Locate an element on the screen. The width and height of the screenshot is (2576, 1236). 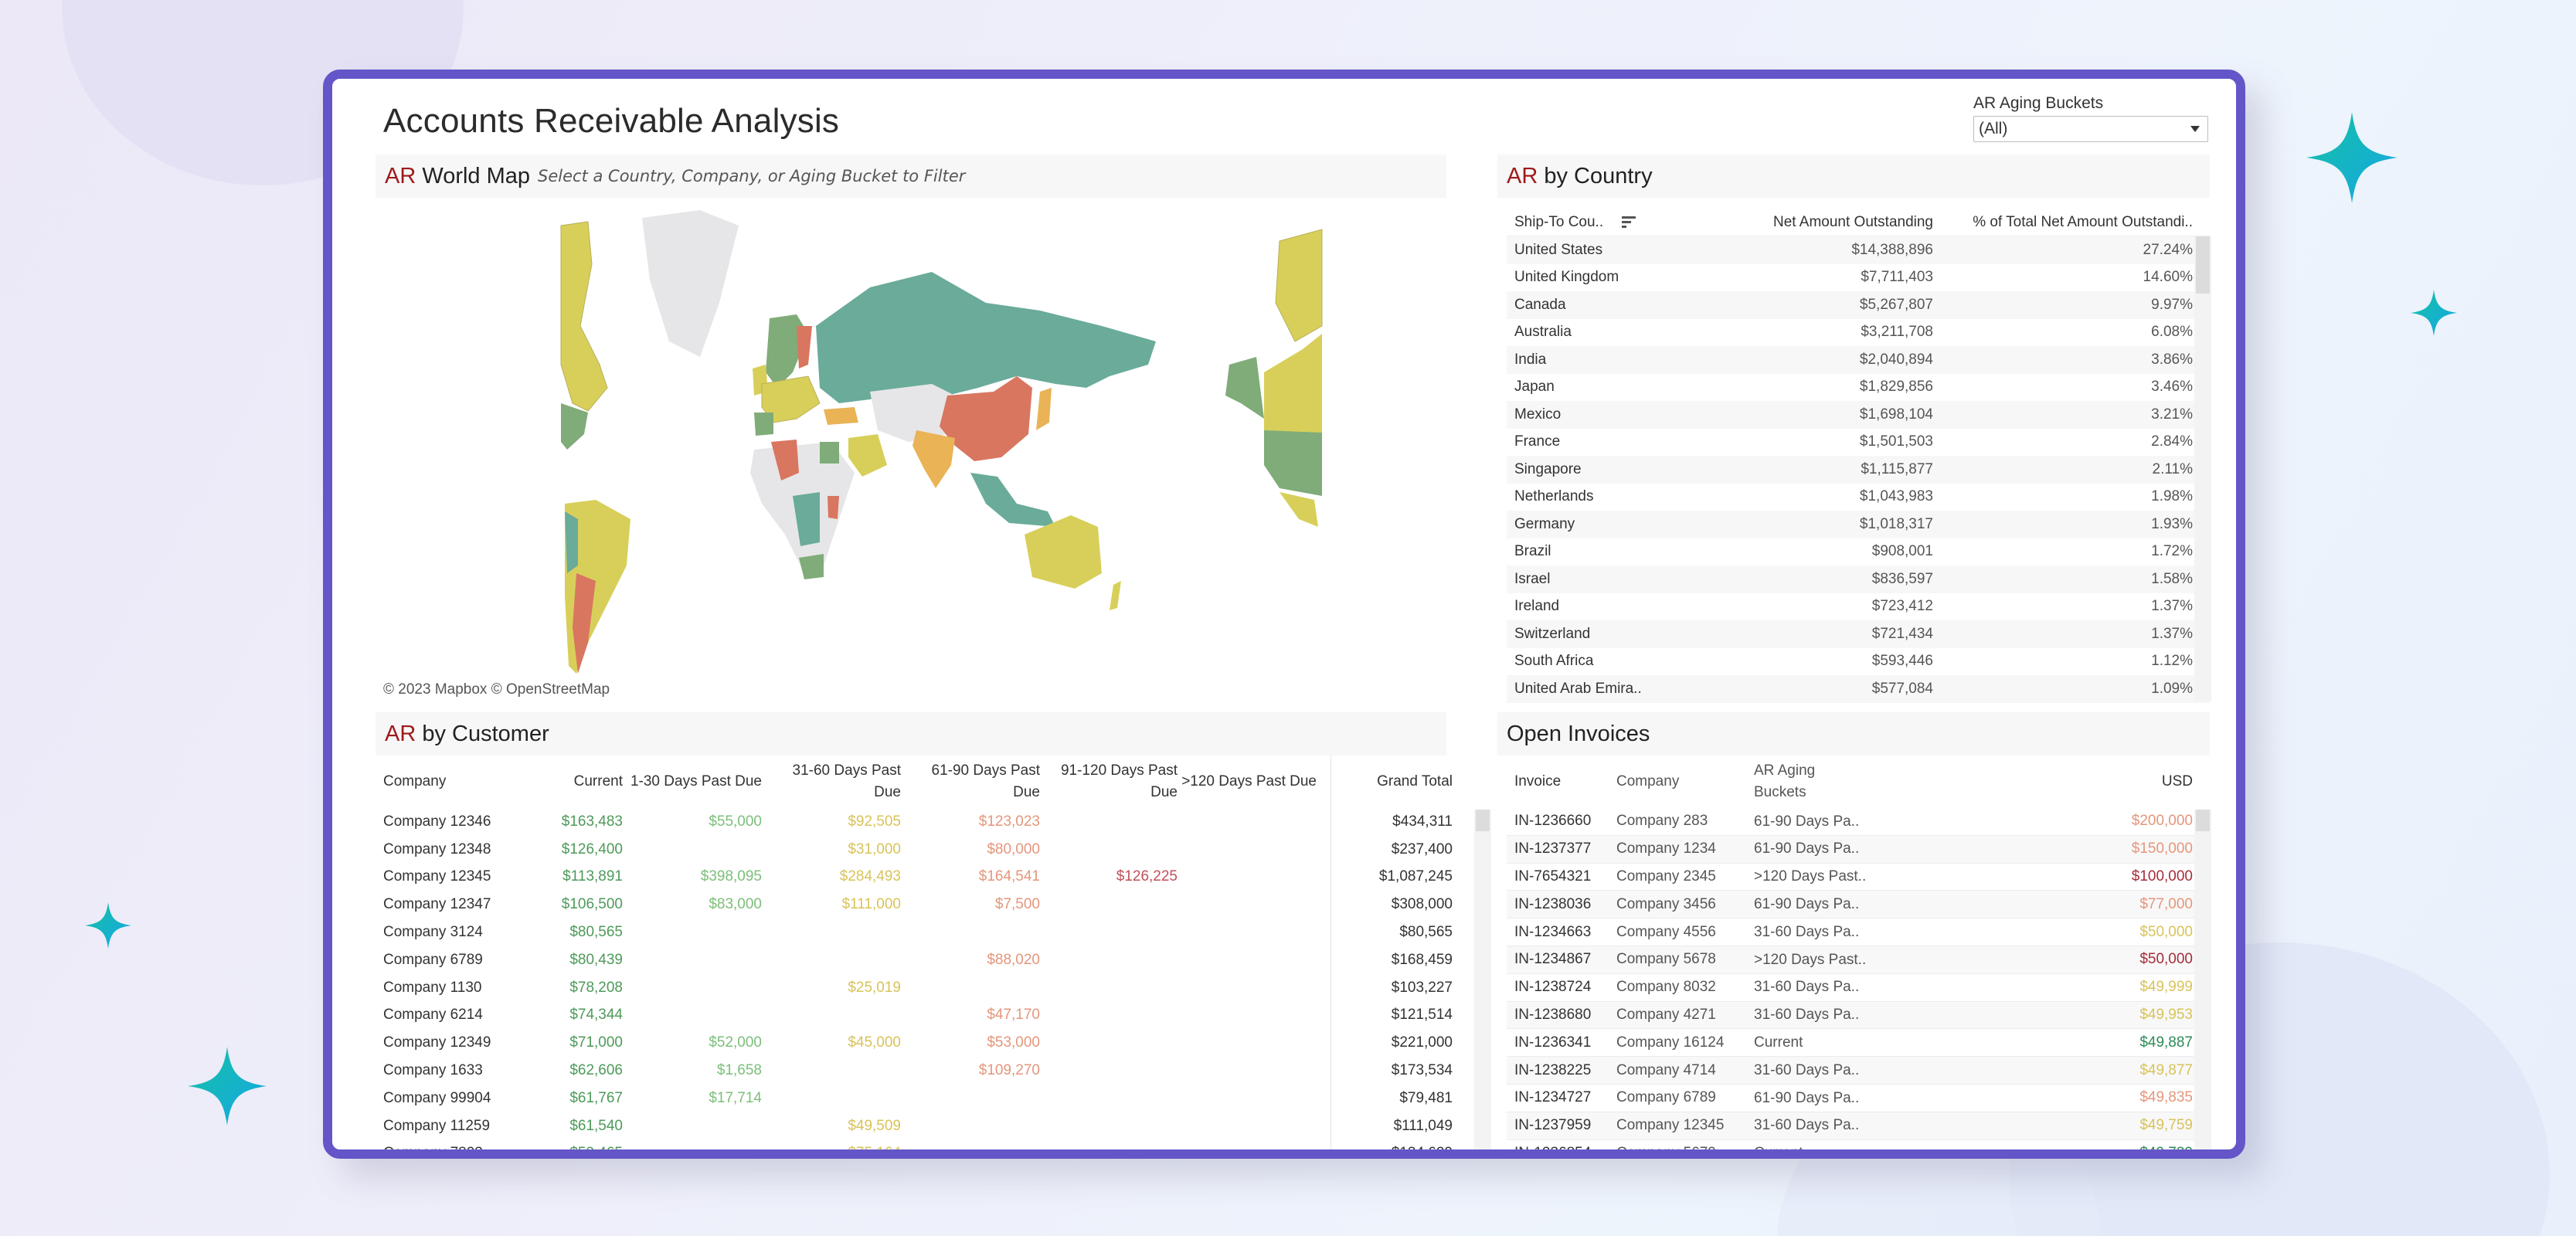
map-region-kenya is located at coordinates (833, 507).